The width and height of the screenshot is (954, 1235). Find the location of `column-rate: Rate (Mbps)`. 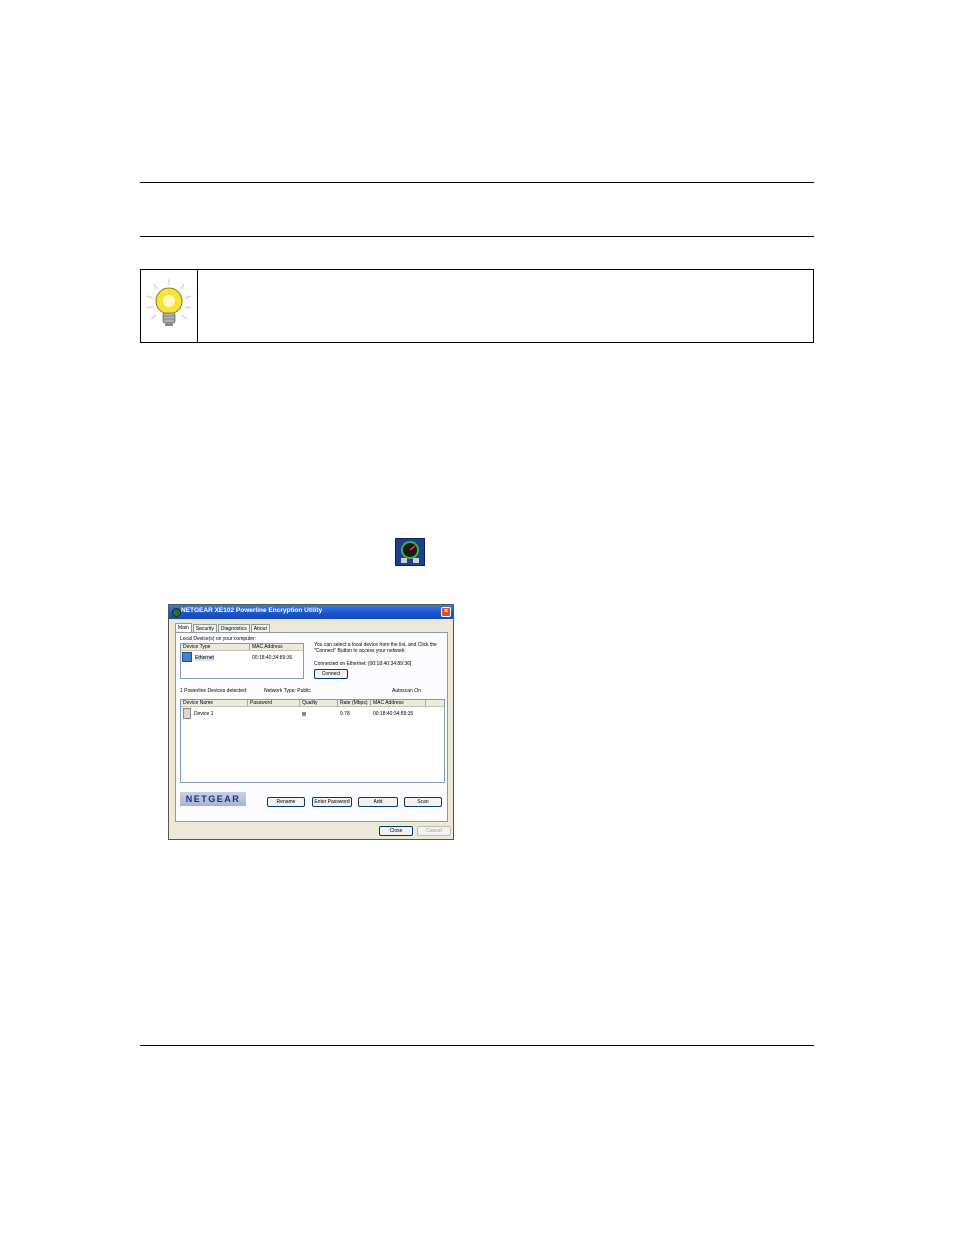

column-rate: Rate (Mbps) is located at coordinates (354, 703).